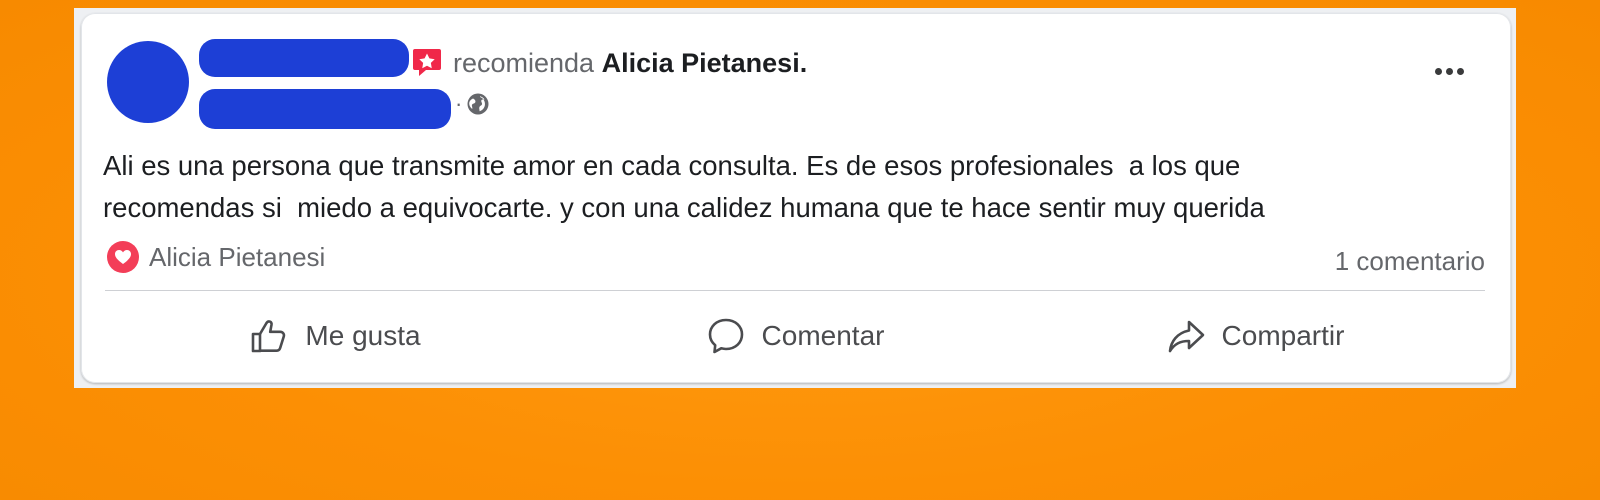  I want to click on love-reaction-icon, so click(123, 257).